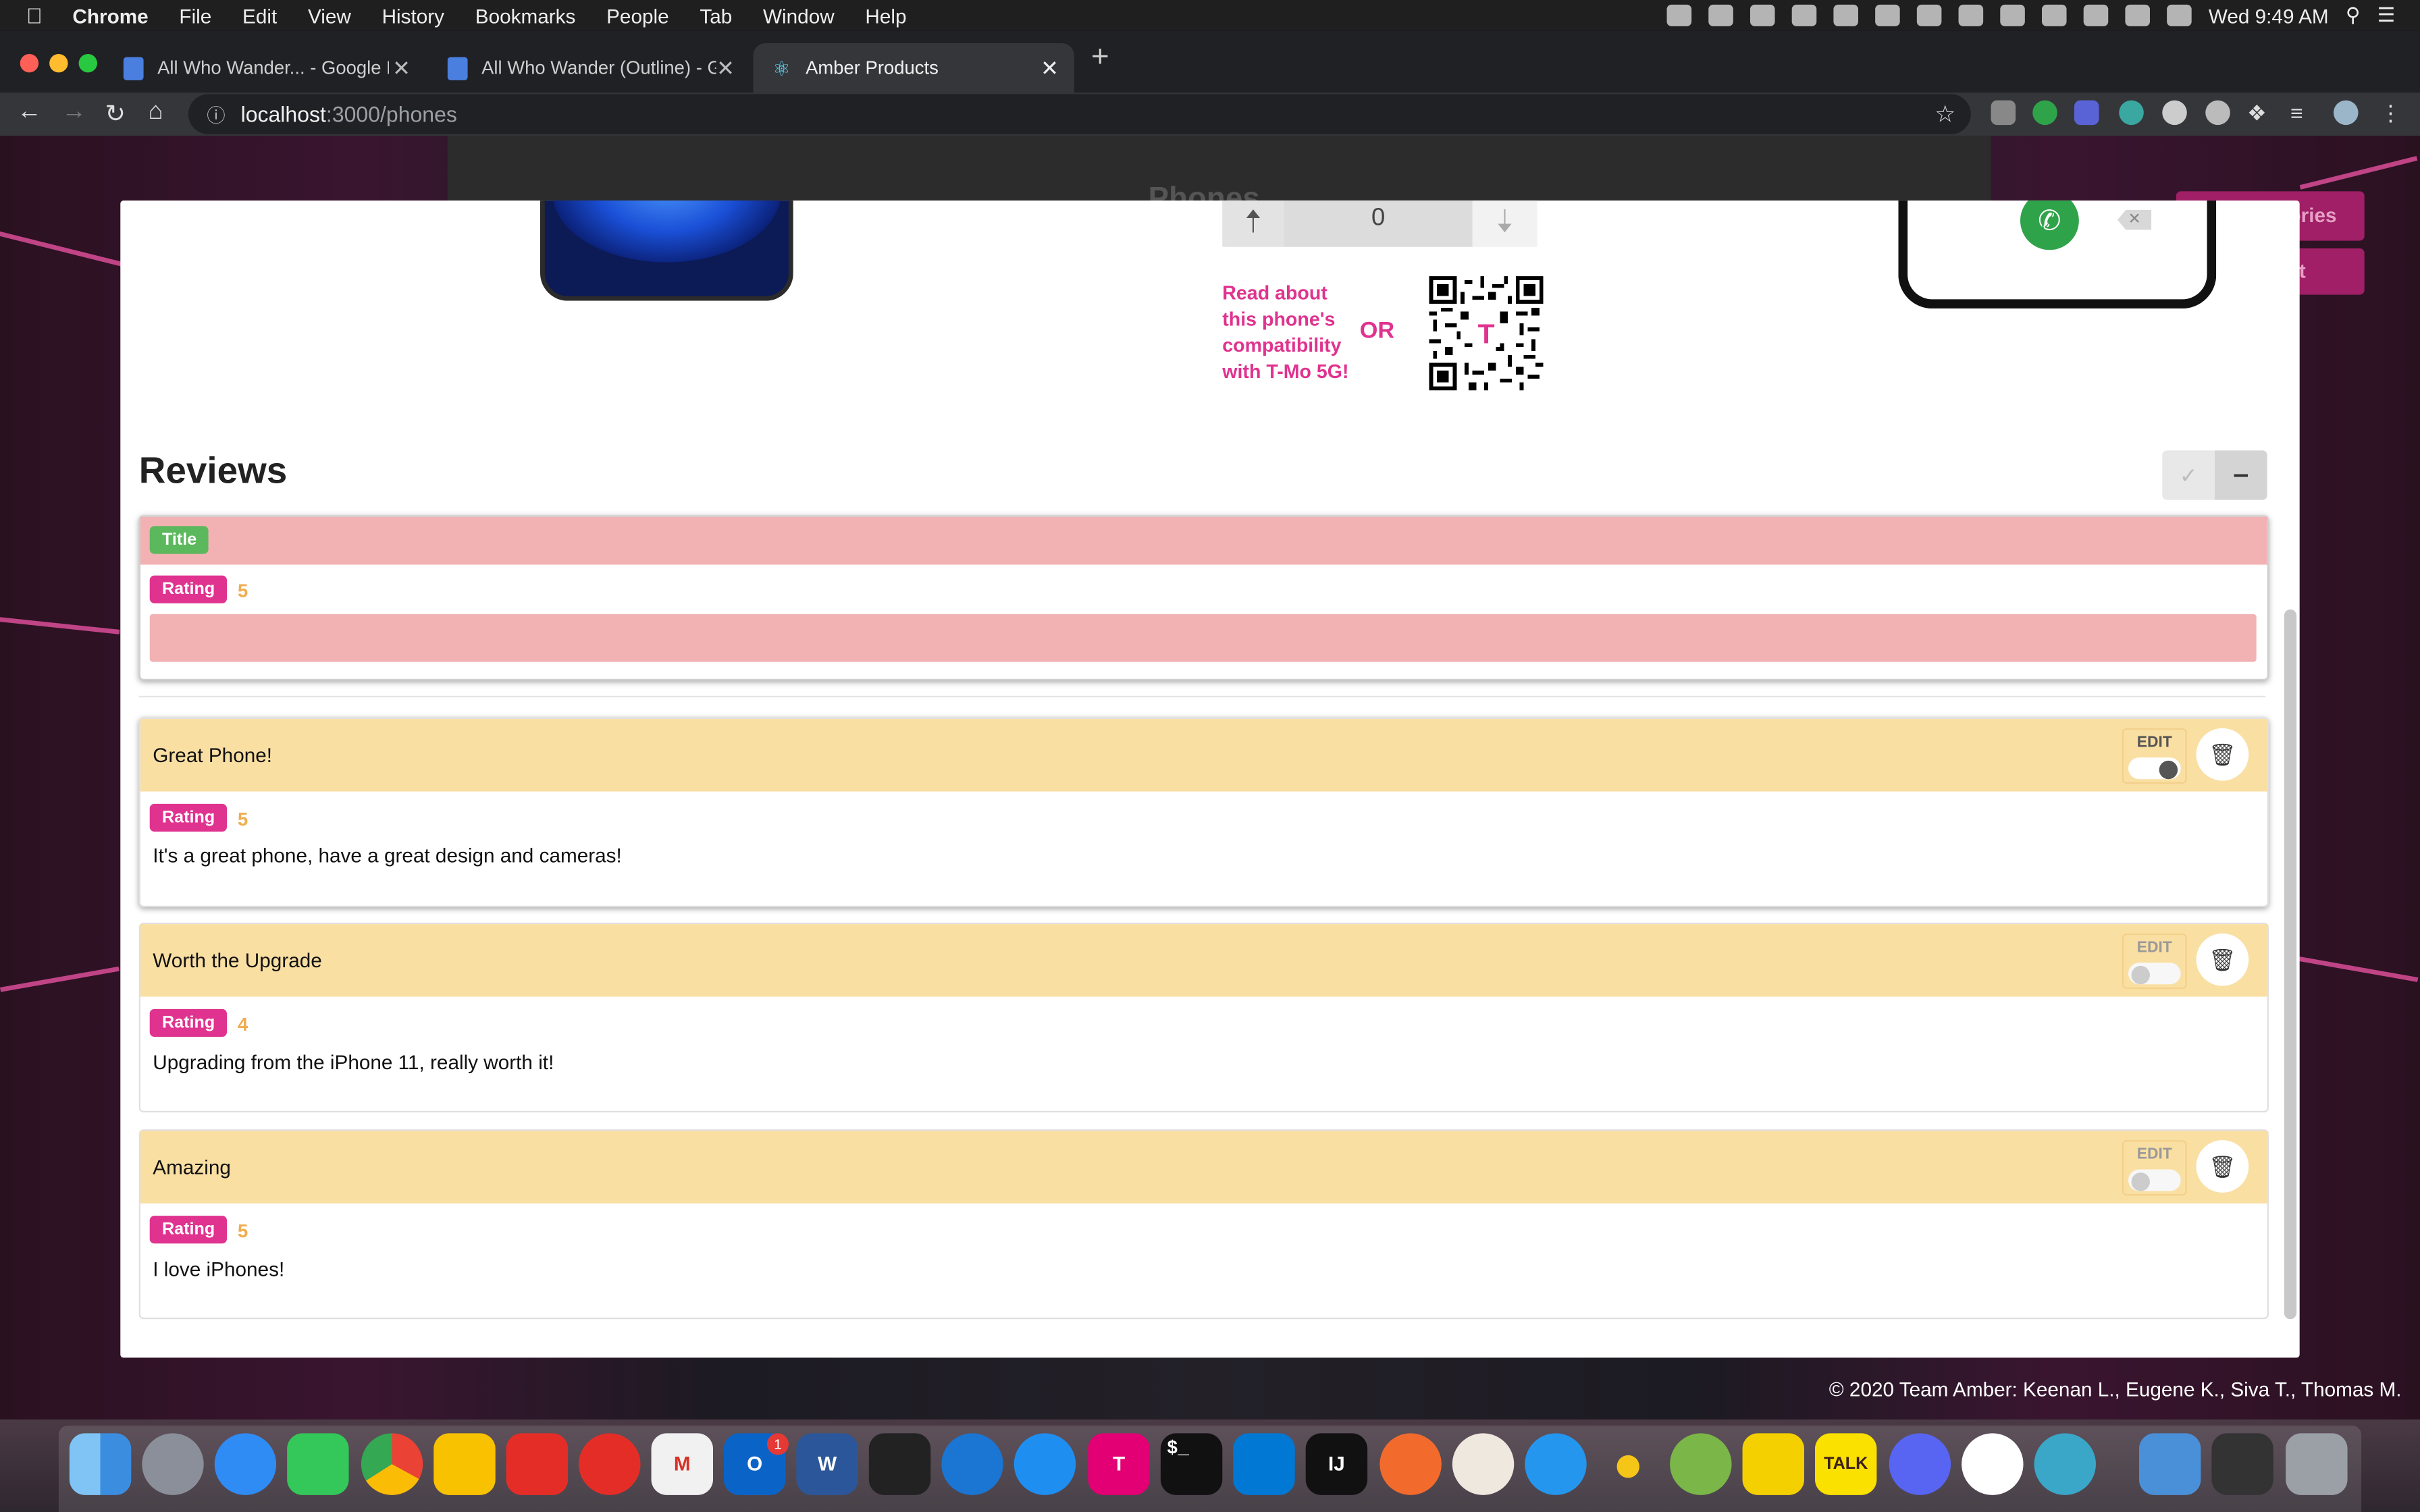 The height and width of the screenshot is (1512, 2420). What do you see at coordinates (329, 15) in the screenshot?
I see `menu-view: View` at bounding box center [329, 15].